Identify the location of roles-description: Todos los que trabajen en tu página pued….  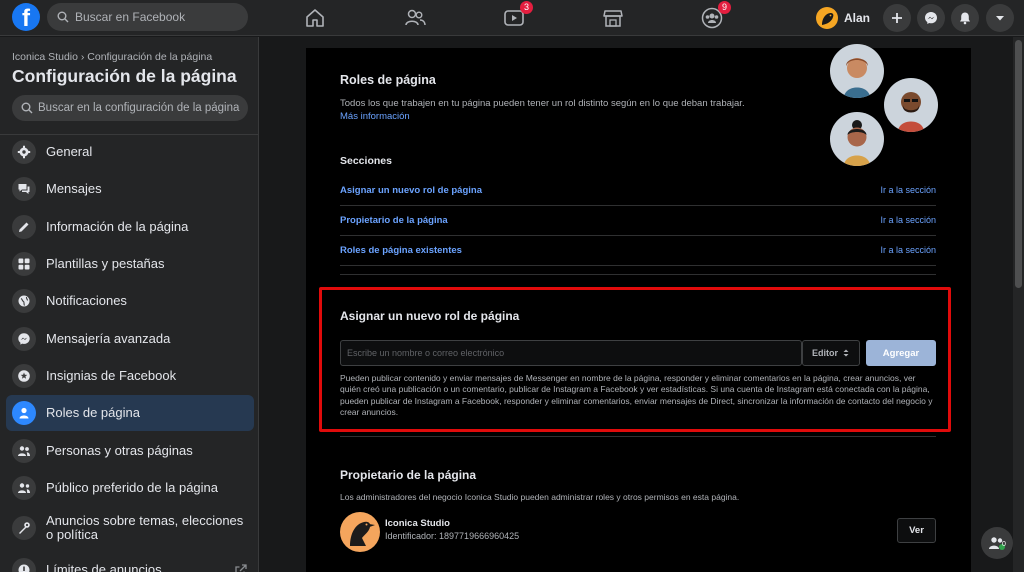
(542, 103).